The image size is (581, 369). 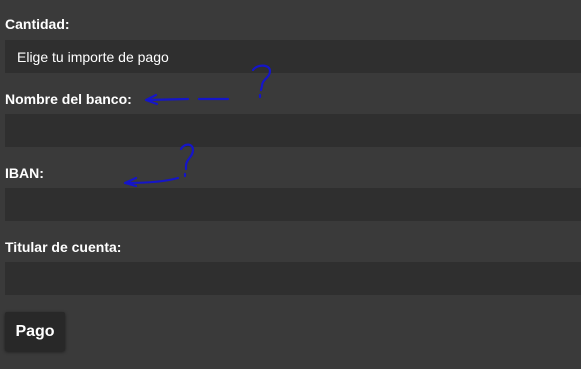 What do you see at coordinates (37, 24) in the screenshot?
I see `amount-label: Cantidad:` at bounding box center [37, 24].